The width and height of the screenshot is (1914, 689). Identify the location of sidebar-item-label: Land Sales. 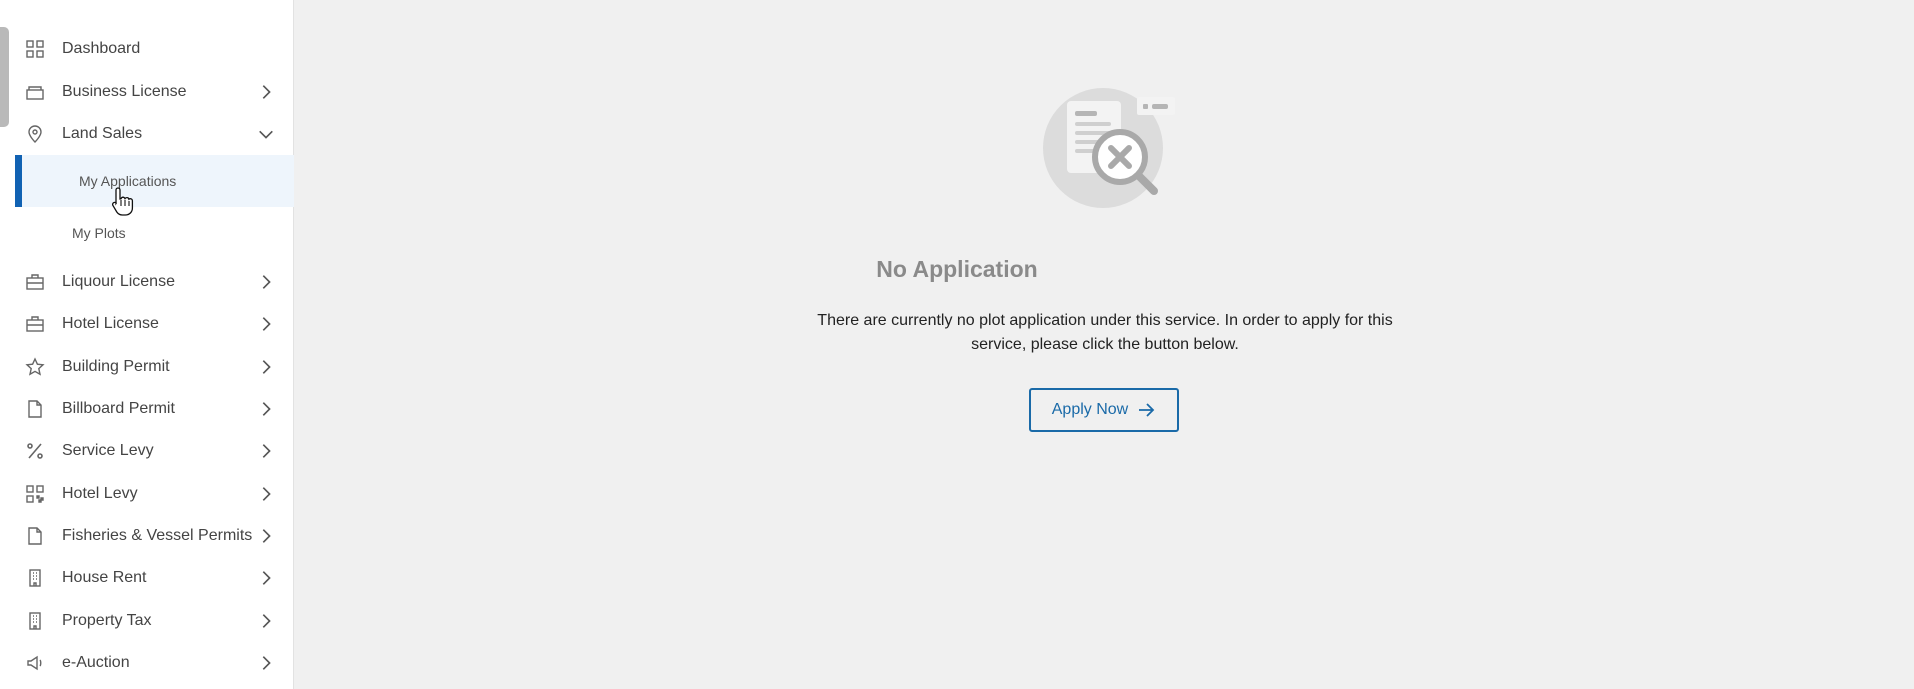
(102, 133).